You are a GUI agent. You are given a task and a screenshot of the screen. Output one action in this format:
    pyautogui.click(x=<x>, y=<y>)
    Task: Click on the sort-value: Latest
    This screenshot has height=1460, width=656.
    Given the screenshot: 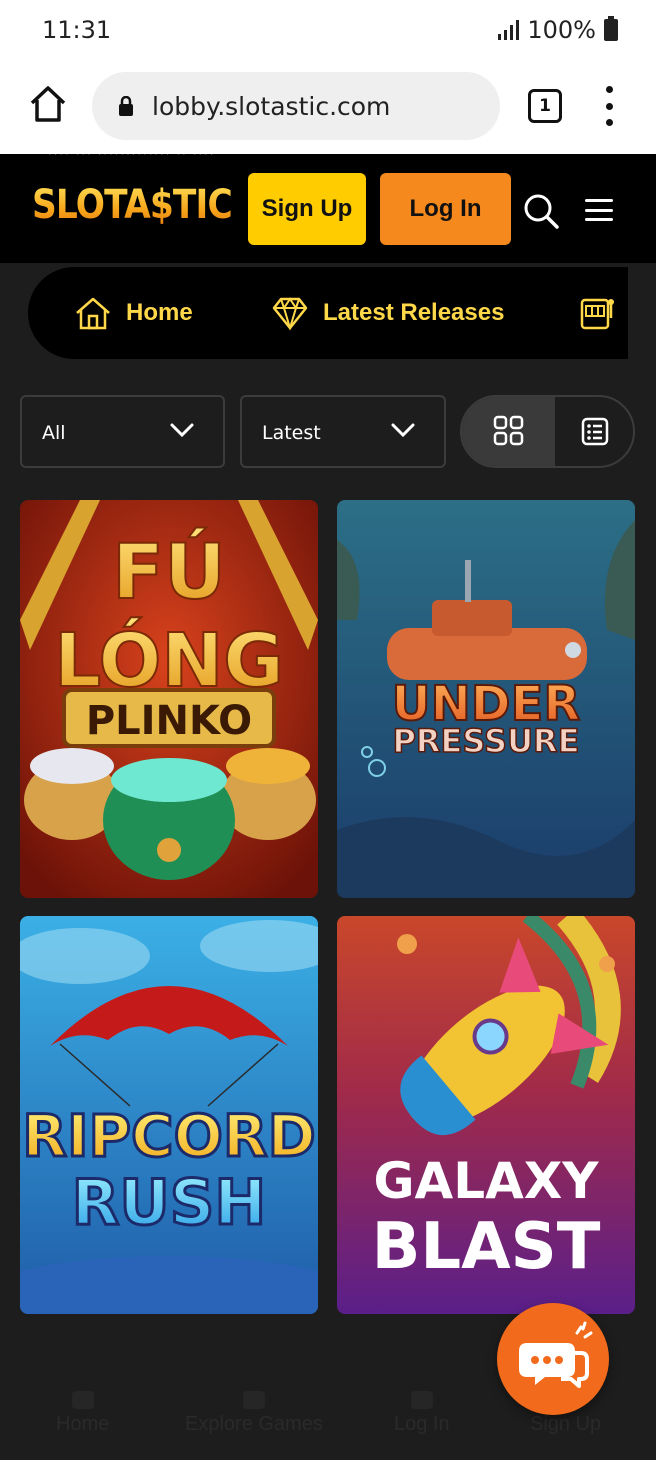 What is the action you would take?
    pyautogui.click(x=291, y=433)
    